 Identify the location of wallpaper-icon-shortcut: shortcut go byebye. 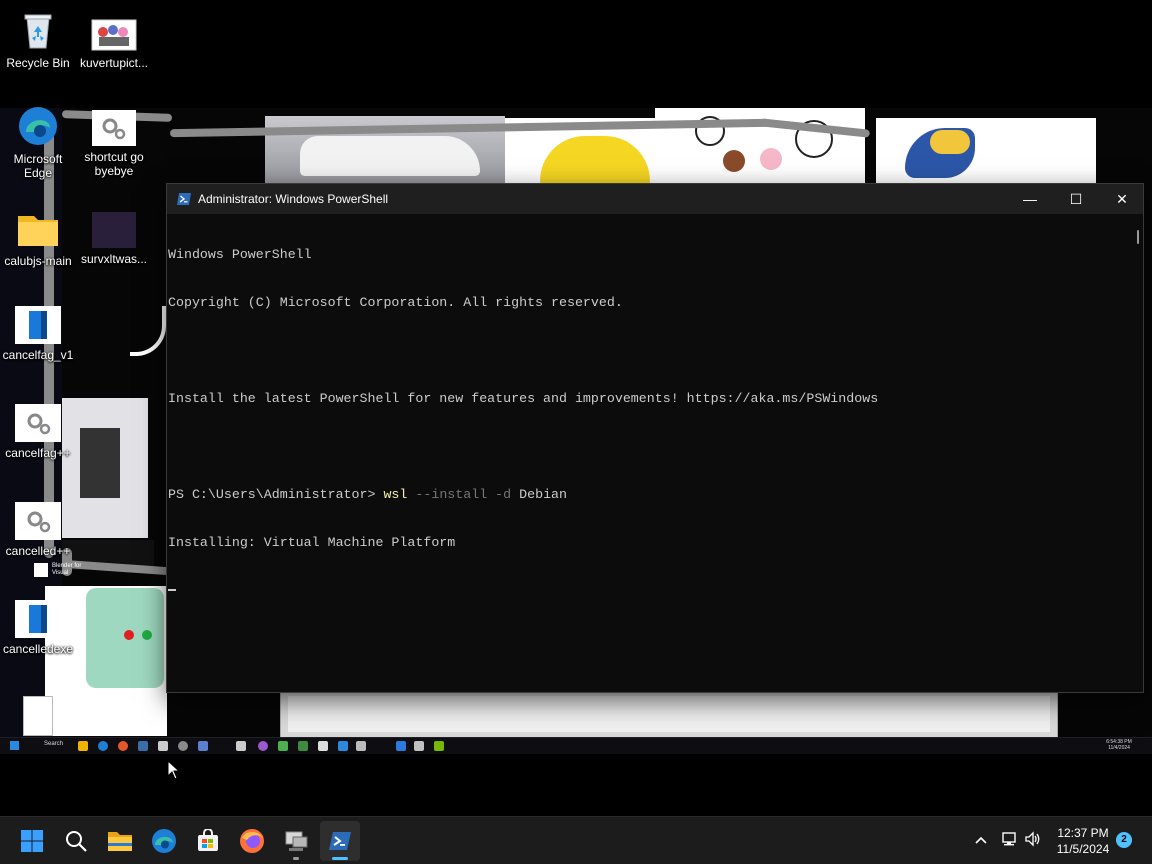
(114, 144).